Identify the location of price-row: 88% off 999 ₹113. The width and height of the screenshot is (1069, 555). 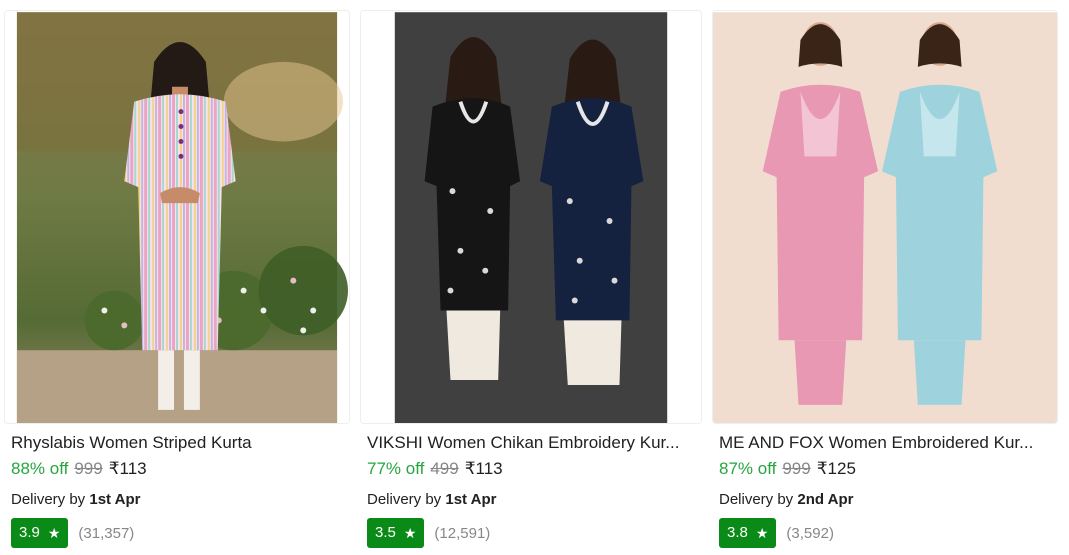
(177, 469).